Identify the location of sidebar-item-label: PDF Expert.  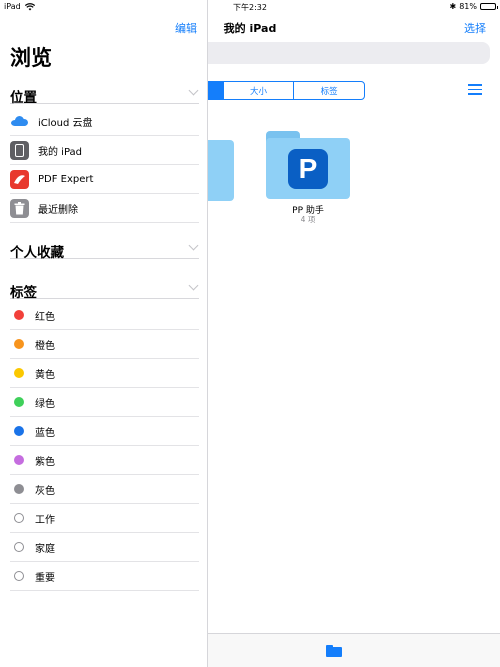
(66, 179).